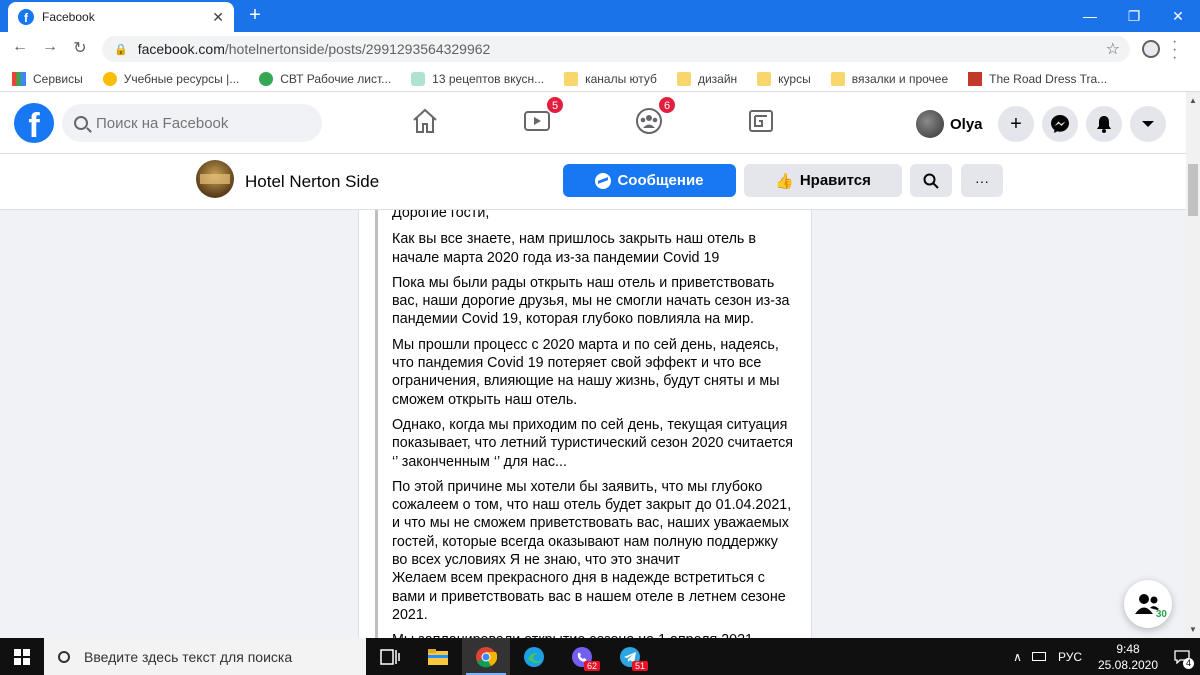 The image size is (1200, 675). Describe the element at coordinates (1128, 664) in the screenshot. I see `clock-date: 25.08.2020` at that location.